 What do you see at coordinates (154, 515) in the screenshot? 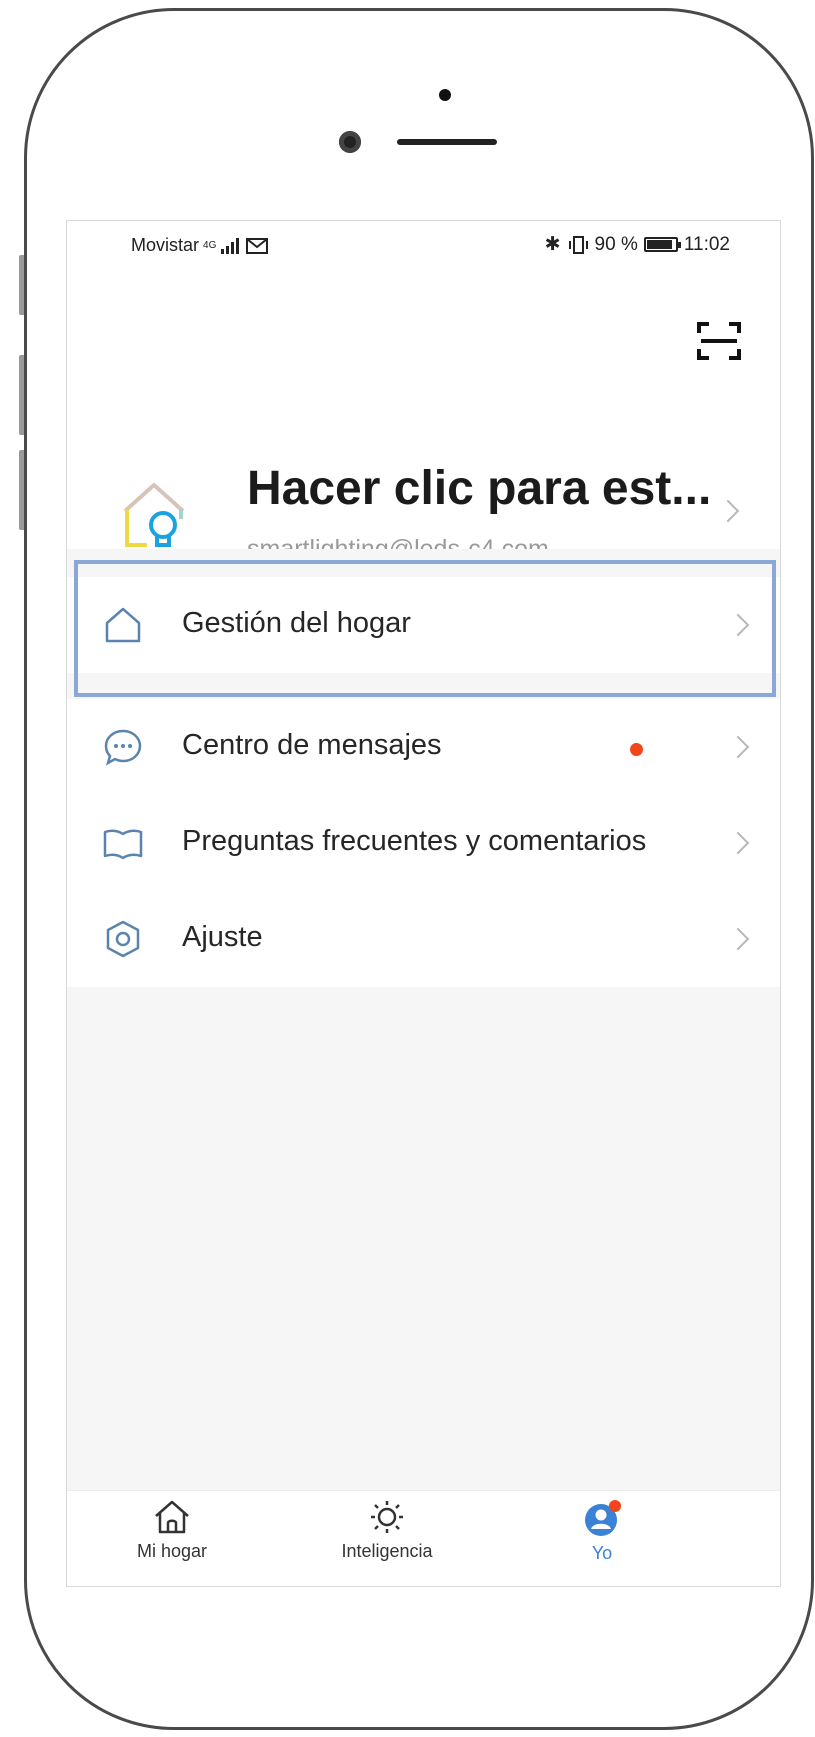
I see `app-logo-icon` at bounding box center [154, 515].